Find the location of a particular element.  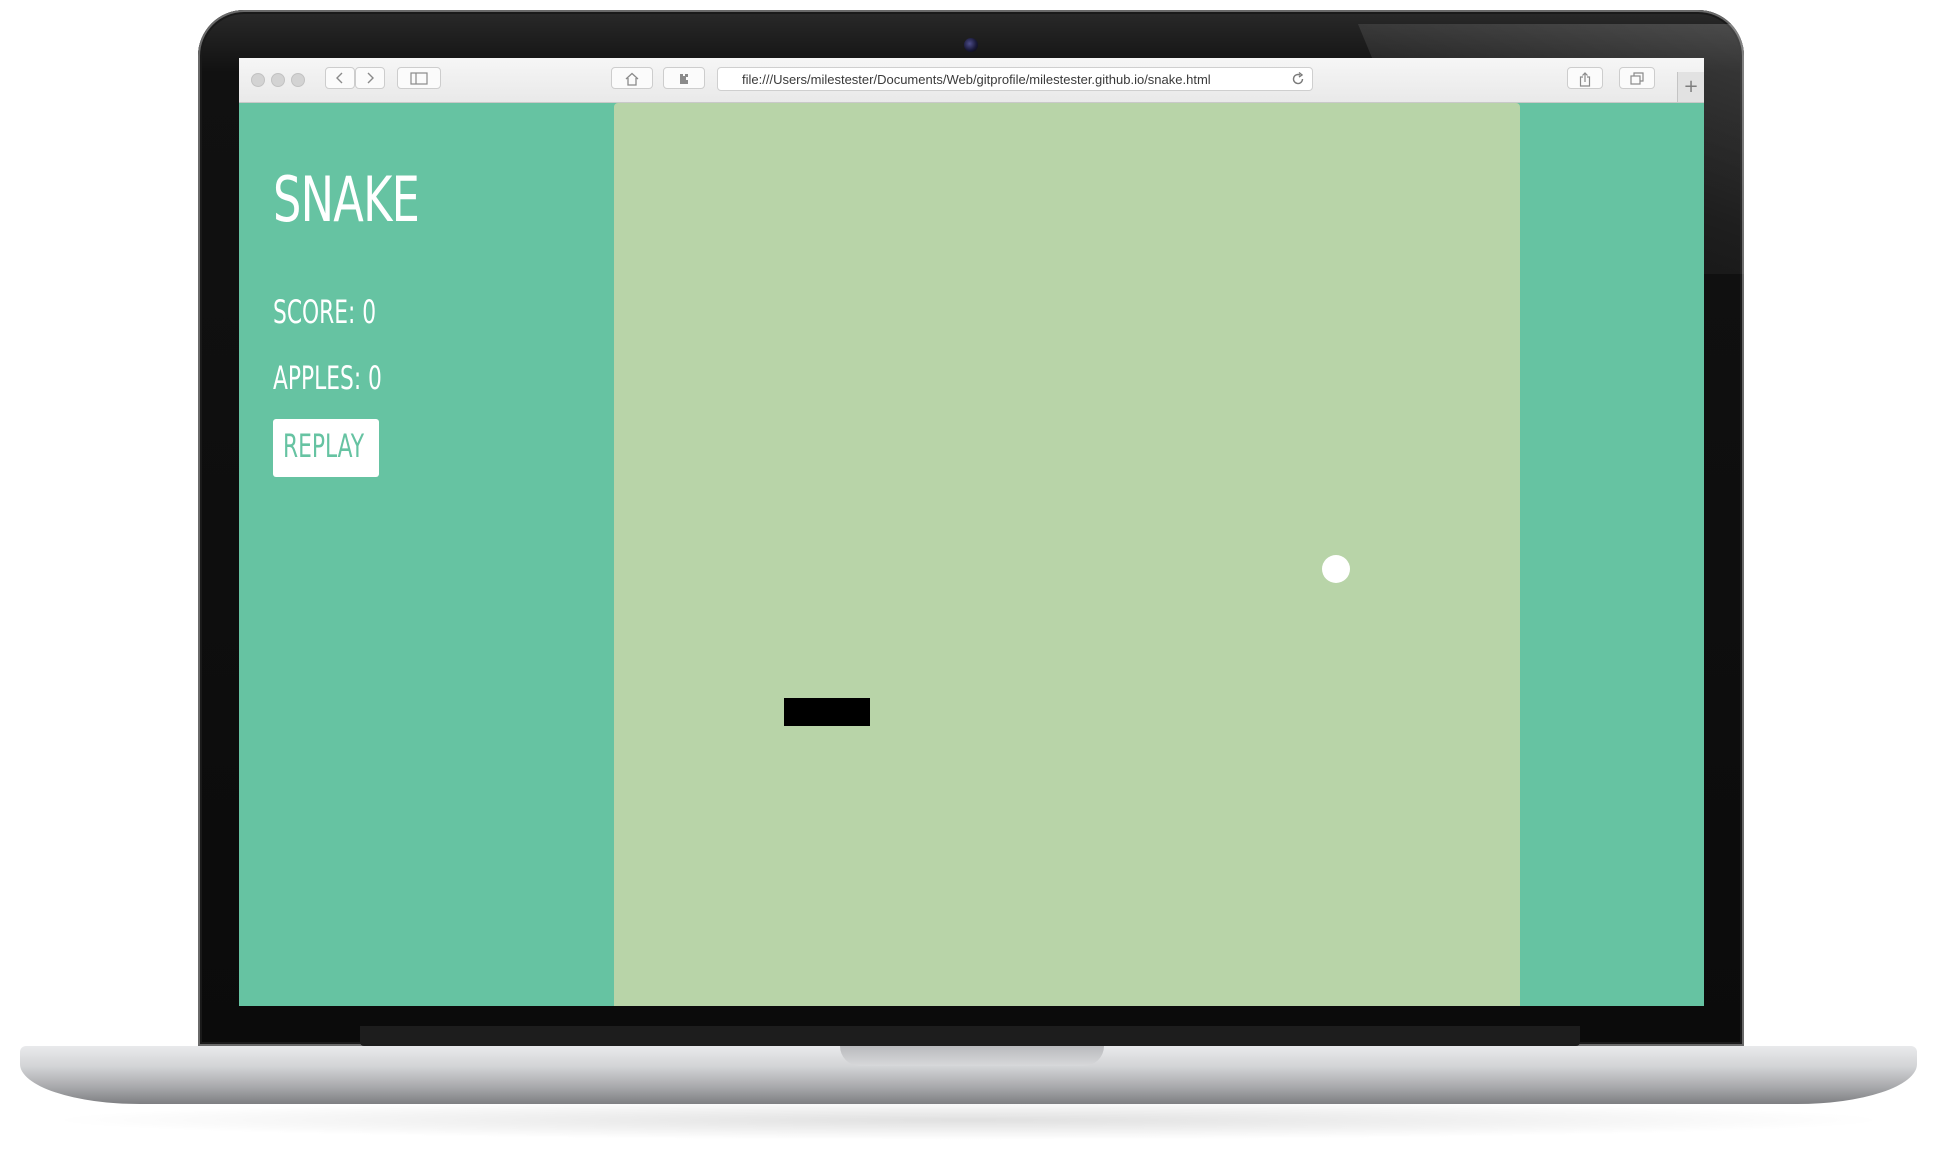

new-tab-button: + is located at coordinates (1690, 87).